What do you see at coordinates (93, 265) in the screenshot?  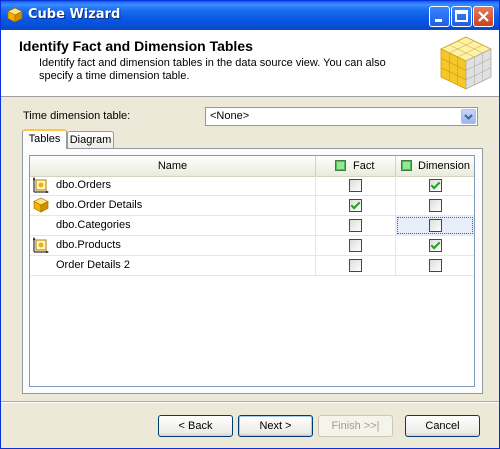 I see `table-name: Order Details 2` at bounding box center [93, 265].